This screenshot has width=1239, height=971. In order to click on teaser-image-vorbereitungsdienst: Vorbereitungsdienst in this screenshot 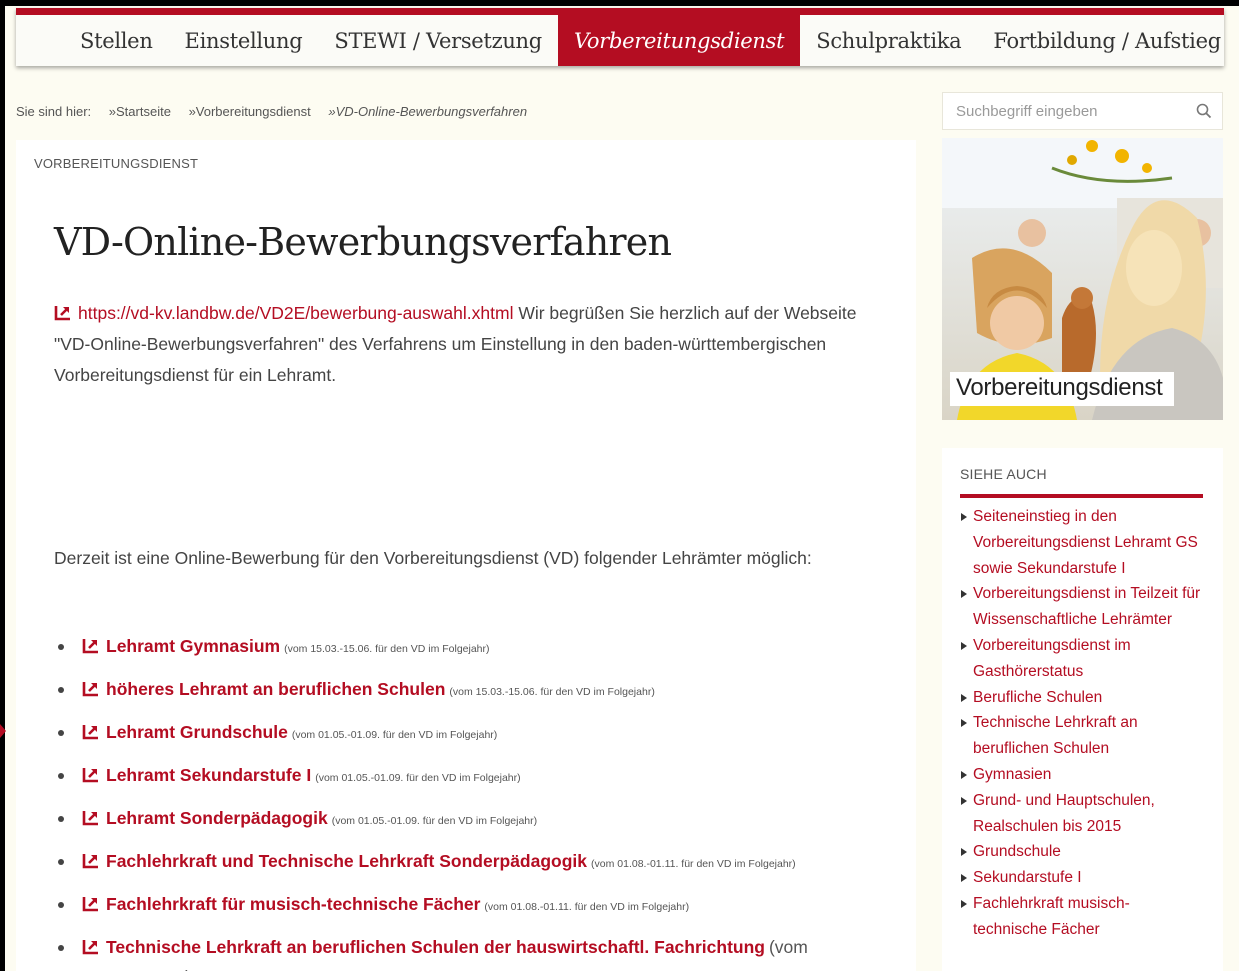, I will do `click(1082, 279)`.